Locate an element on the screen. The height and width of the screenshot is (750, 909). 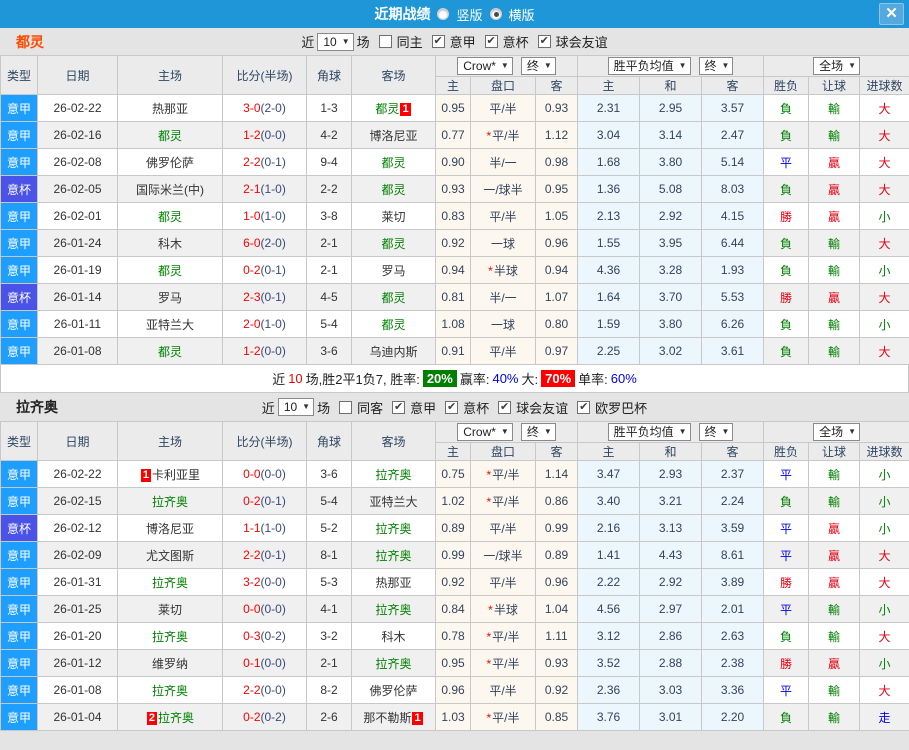
vertical-layout-radio is located at coordinates (443, 14).